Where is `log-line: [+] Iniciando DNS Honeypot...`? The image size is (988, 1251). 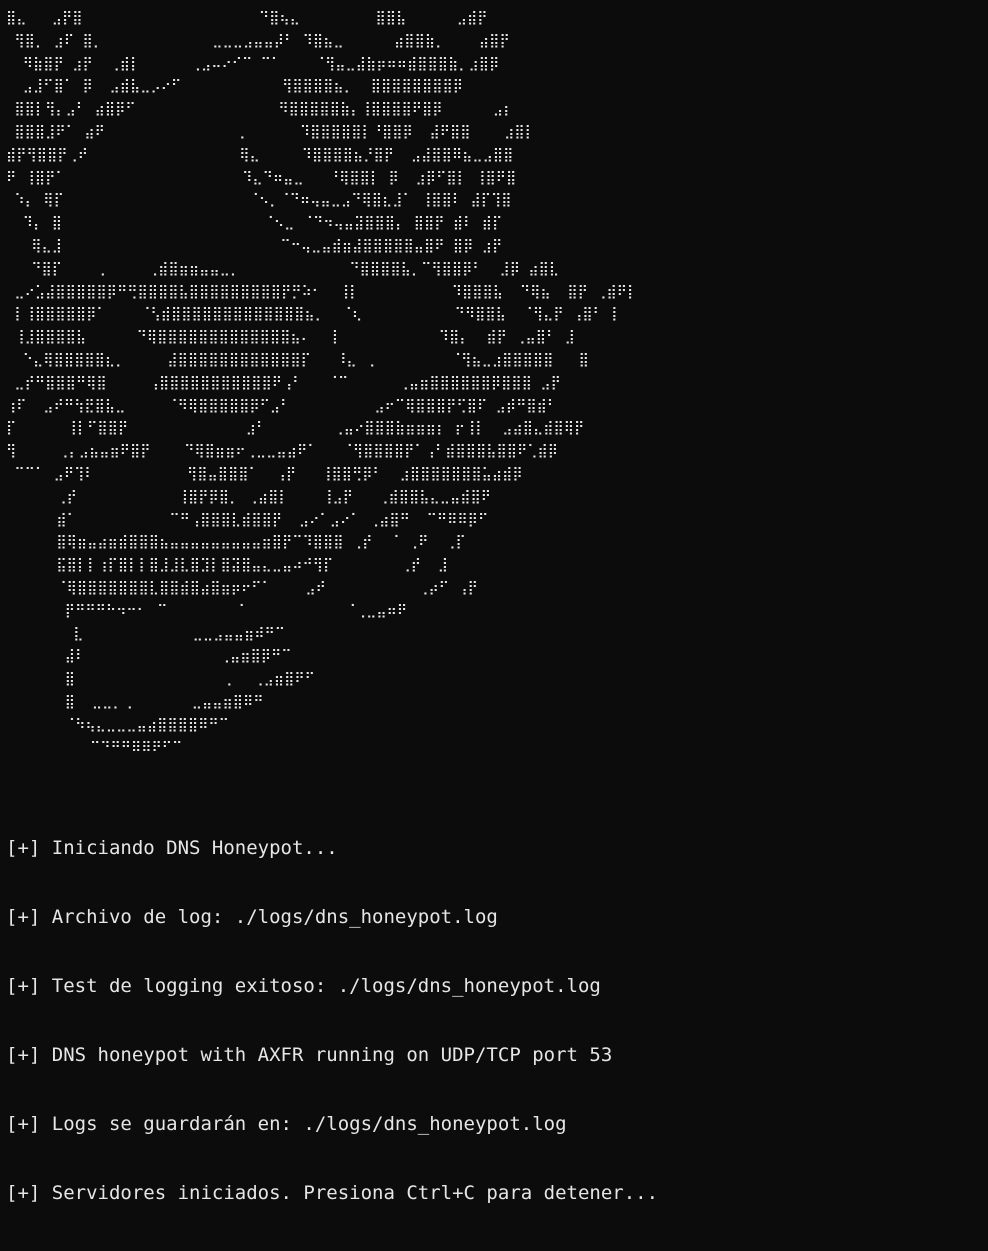 log-line: [+] Iniciando DNS Honeypot... is located at coordinates (172, 848).